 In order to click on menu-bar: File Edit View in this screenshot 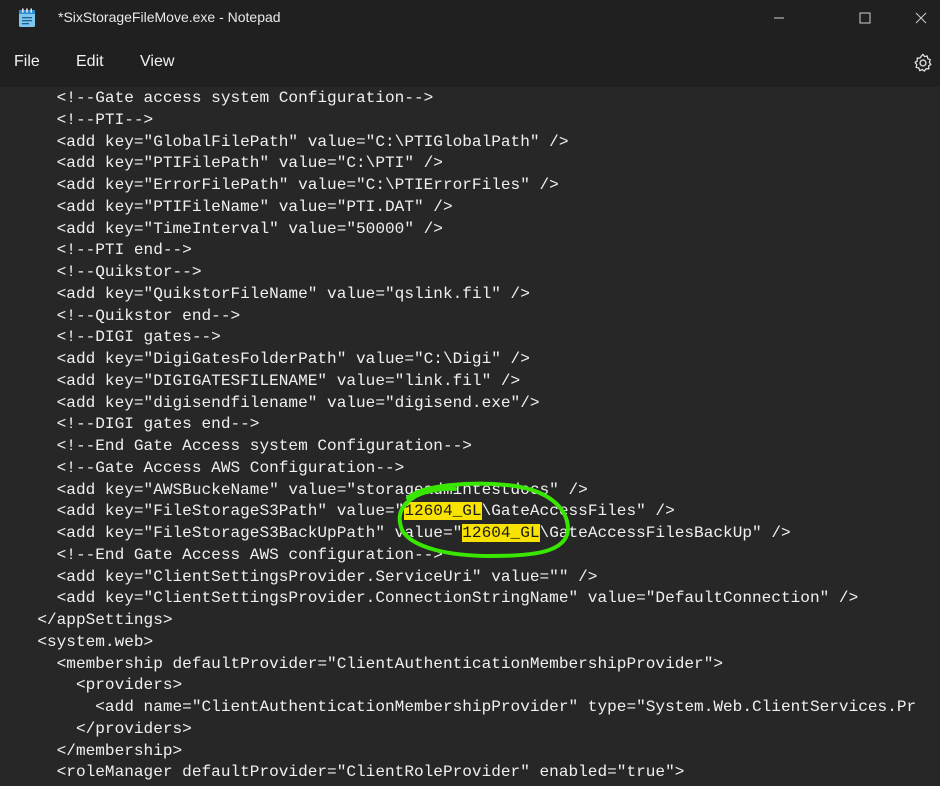, I will do `click(470, 63)`.